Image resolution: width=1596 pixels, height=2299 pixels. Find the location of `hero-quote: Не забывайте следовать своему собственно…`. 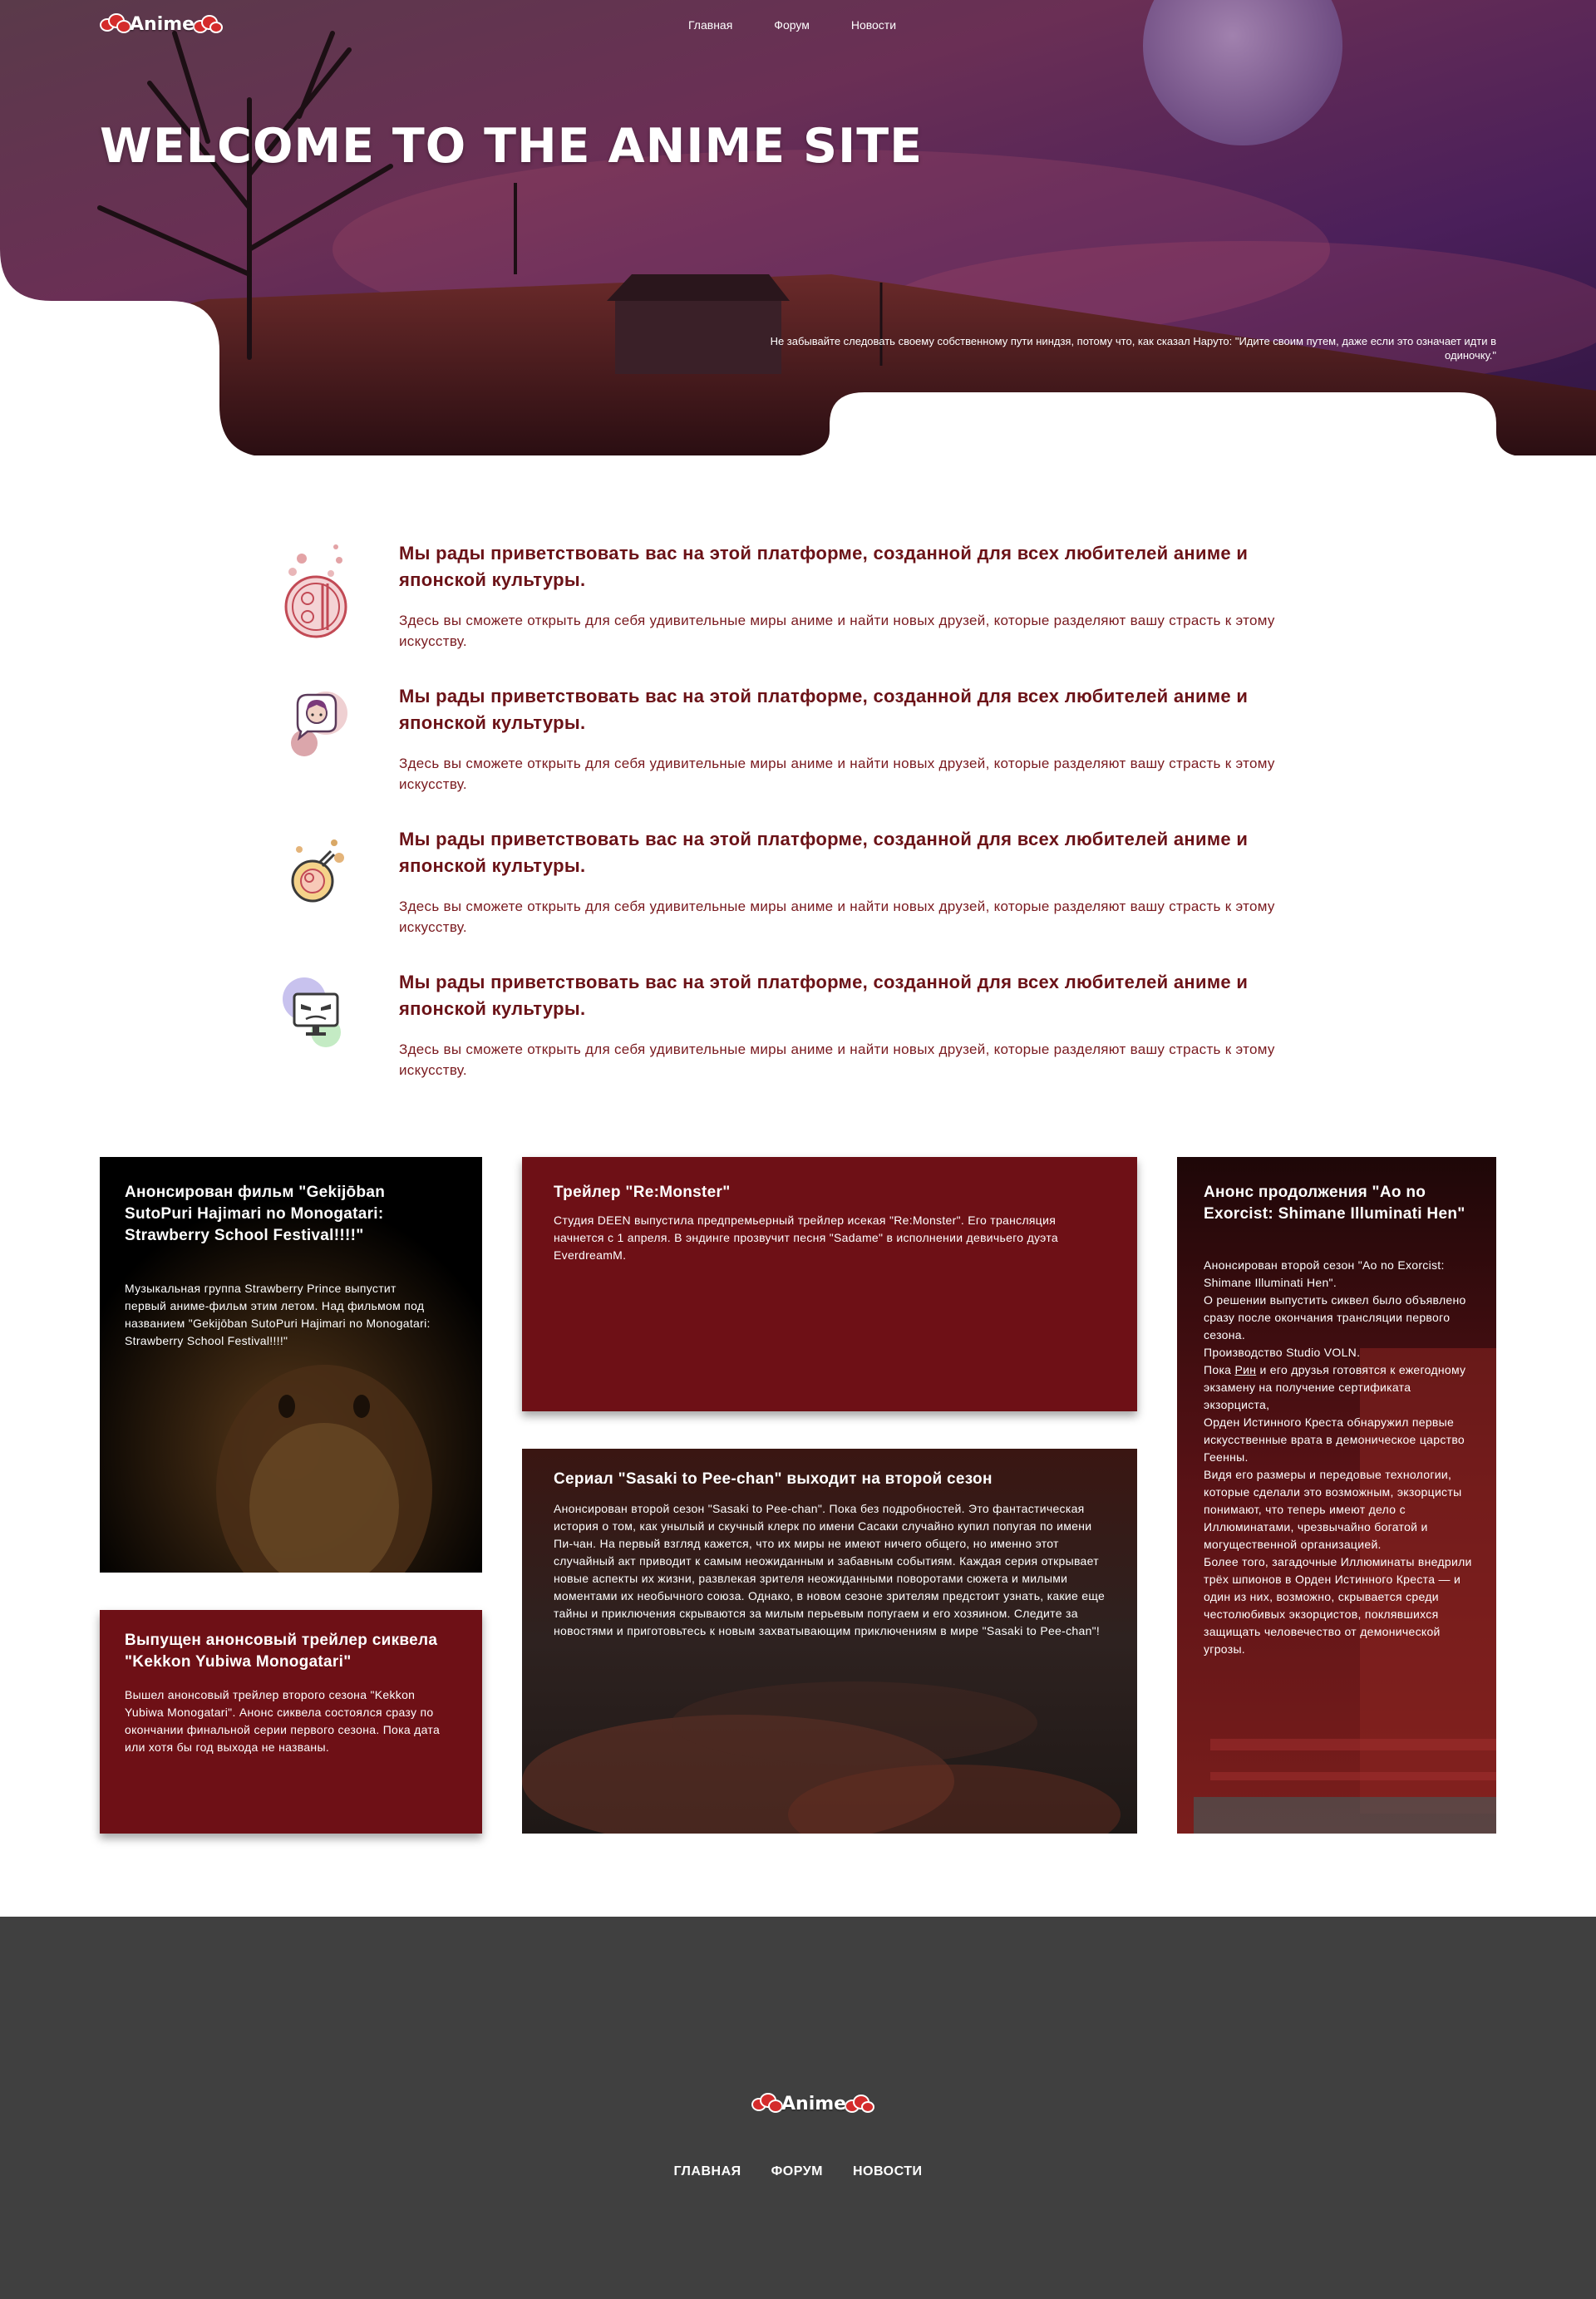

hero-quote: Не забывайте следовать своему собственно… is located at coordinates (1133, 348).